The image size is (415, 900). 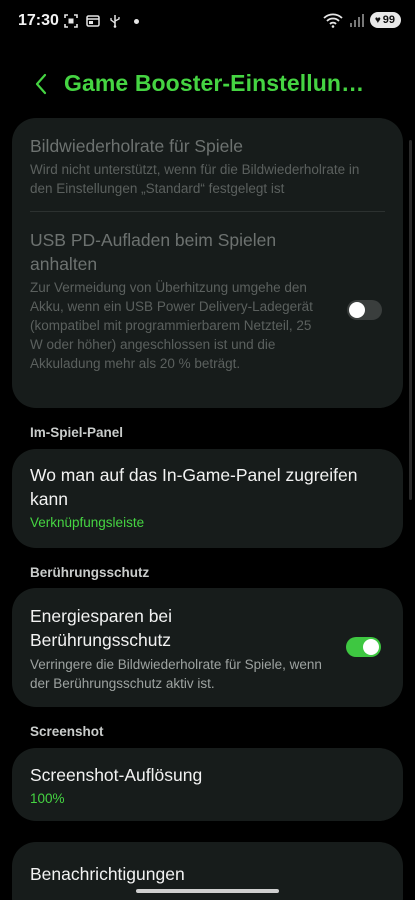 I want to click on in-game-panel-access-value: Verknüpfungsleiste, so click(x=87, y=522).